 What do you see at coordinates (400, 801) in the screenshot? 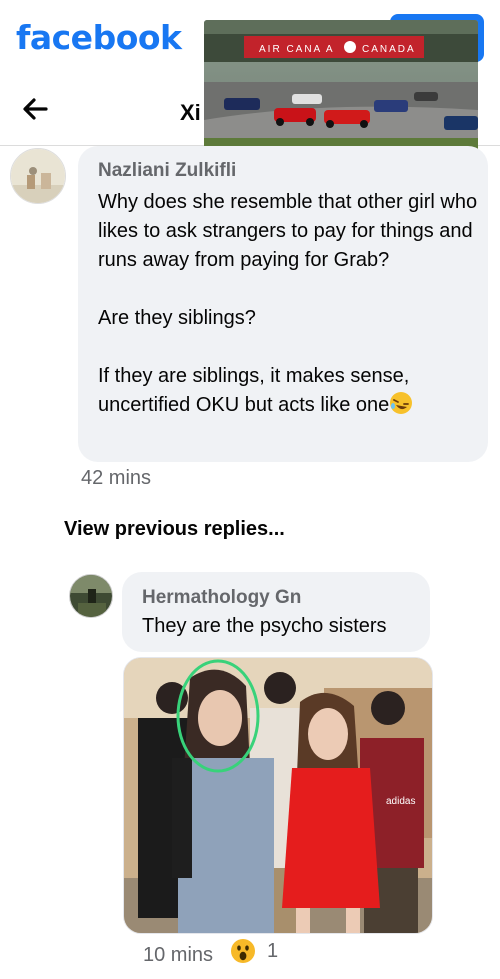
I see `shirt-text: adidas` at bounding box center [400, 801].